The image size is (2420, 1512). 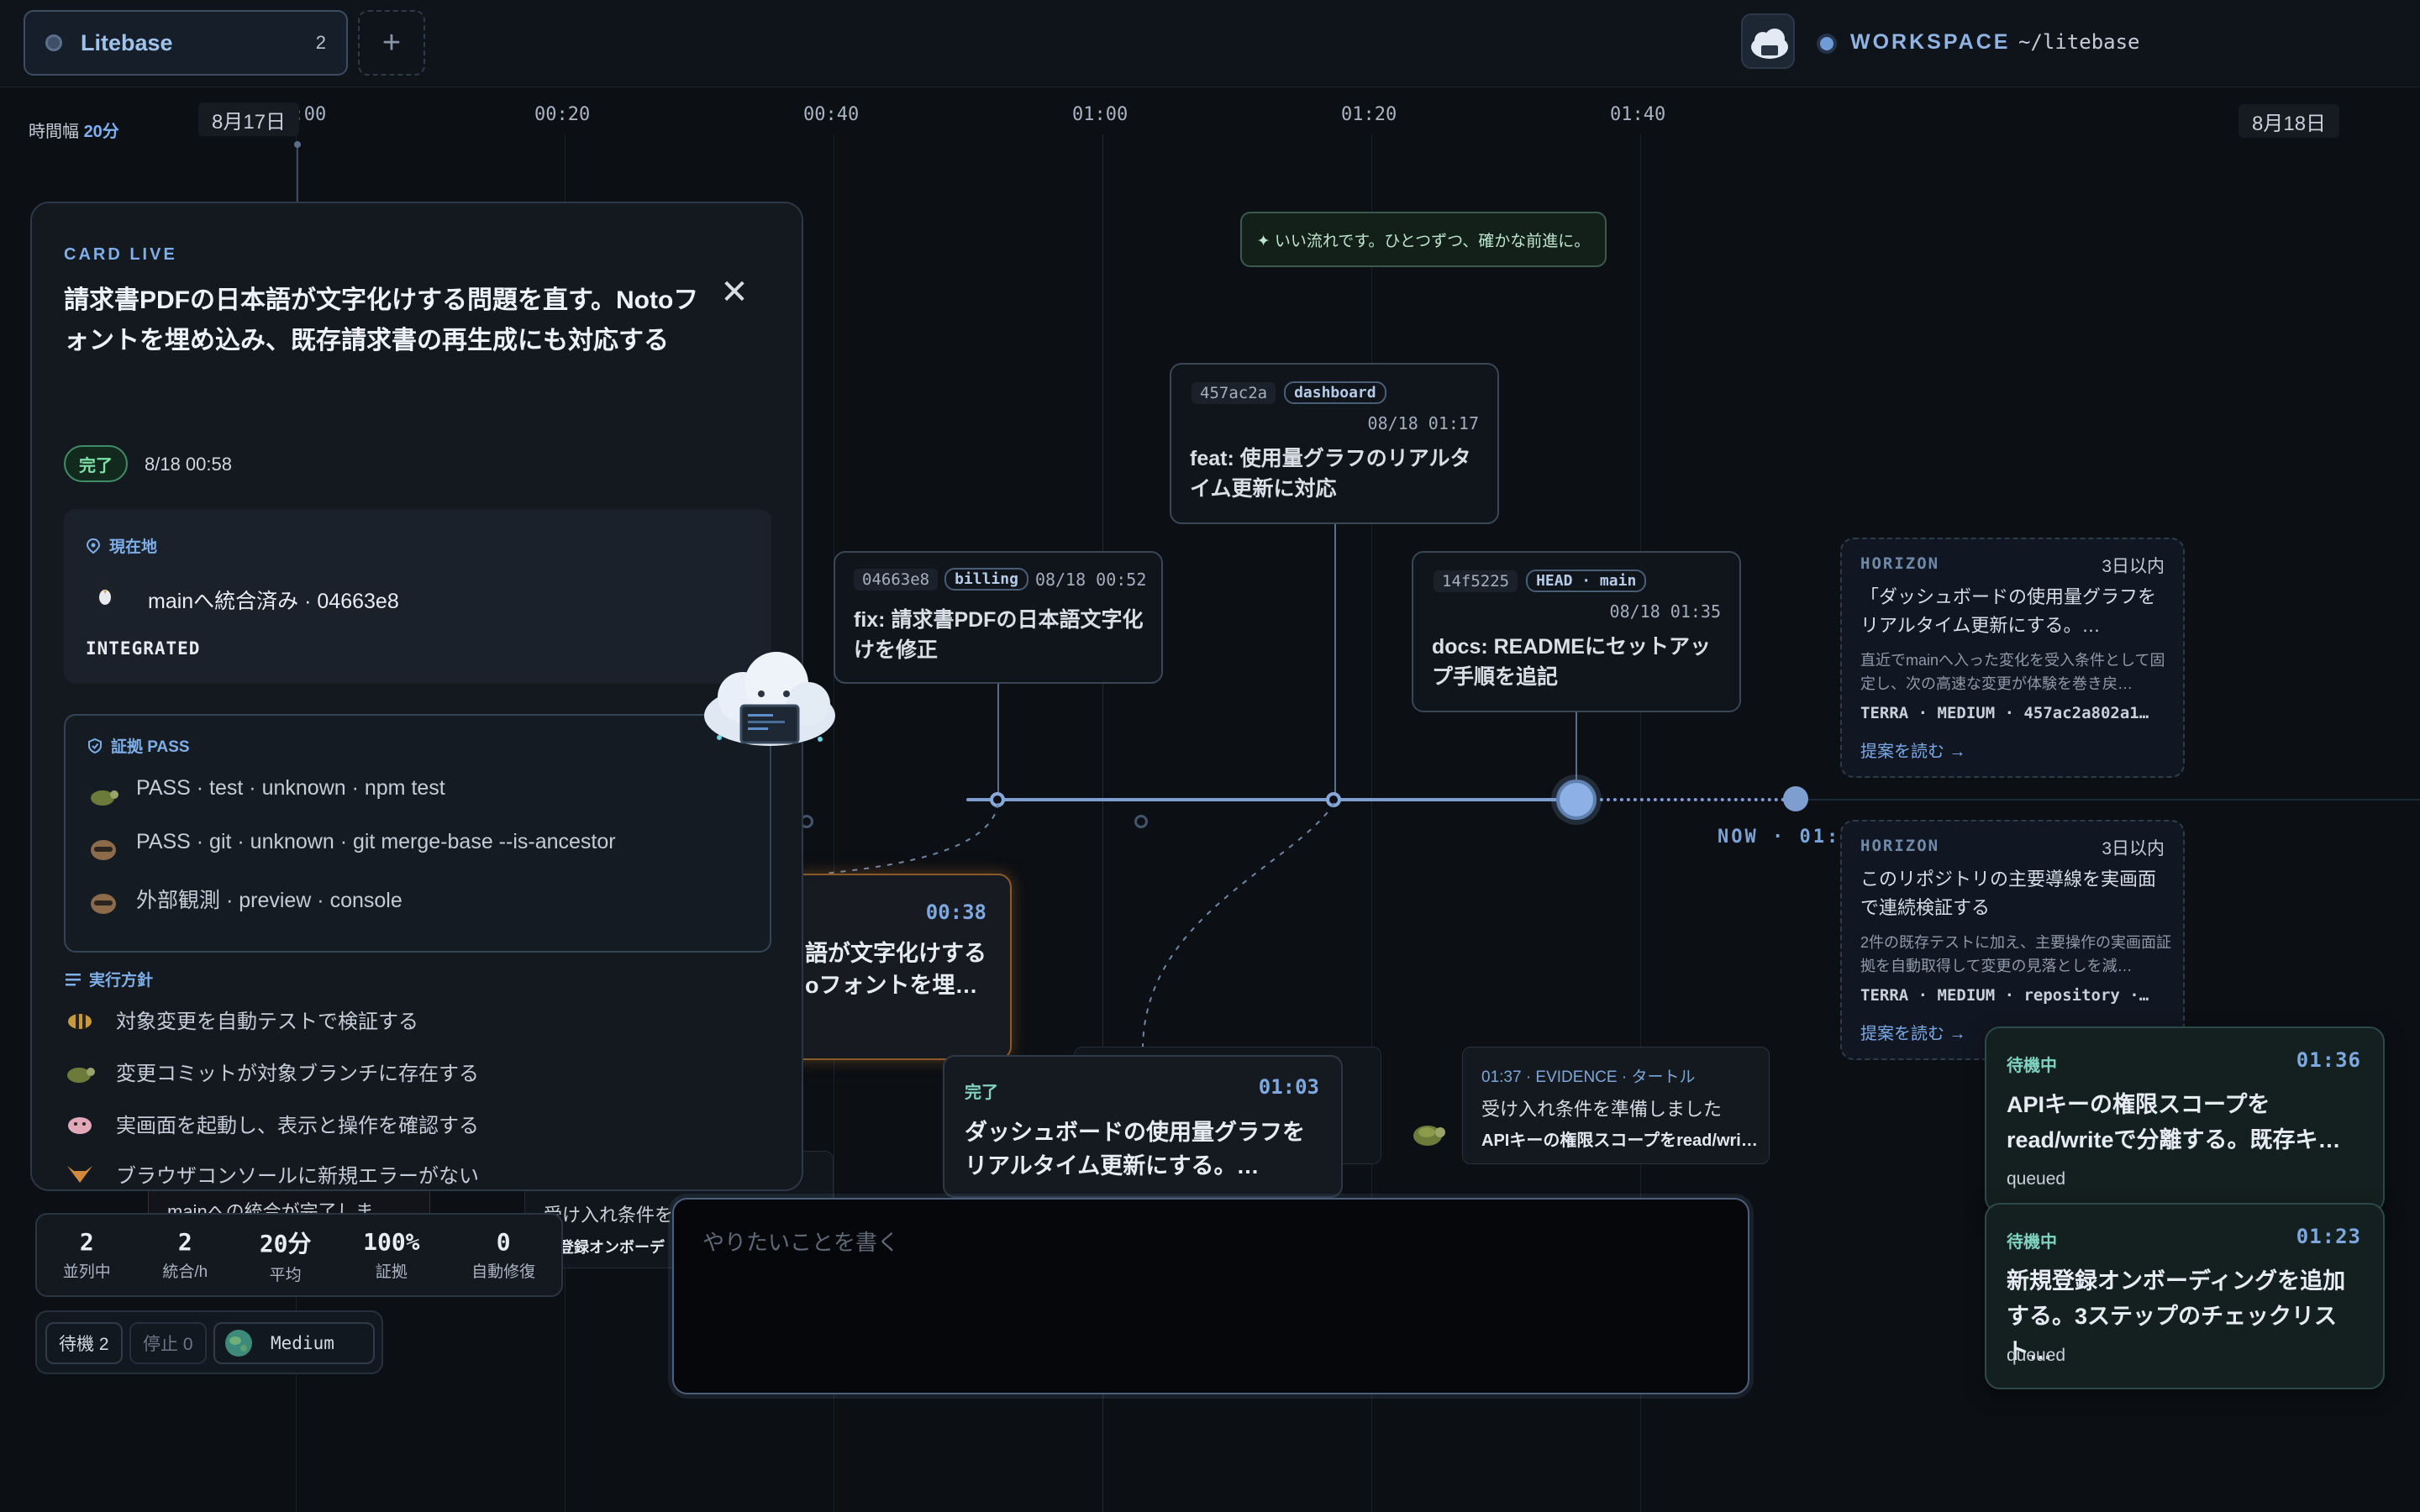 I want to click on plan-item: 実画面を起動し、表示と操作を確認する, so click(x=298, y=1126).